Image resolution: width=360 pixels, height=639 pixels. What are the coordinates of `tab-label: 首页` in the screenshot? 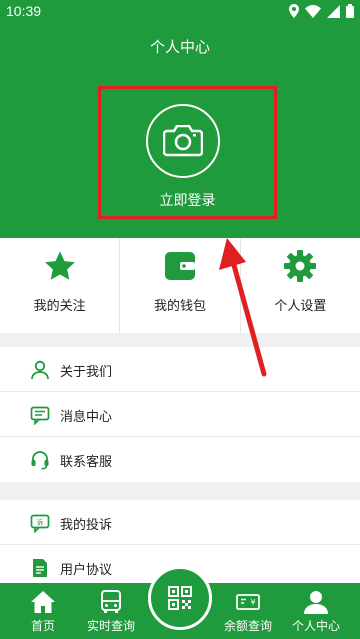 It's located at (42, 626).